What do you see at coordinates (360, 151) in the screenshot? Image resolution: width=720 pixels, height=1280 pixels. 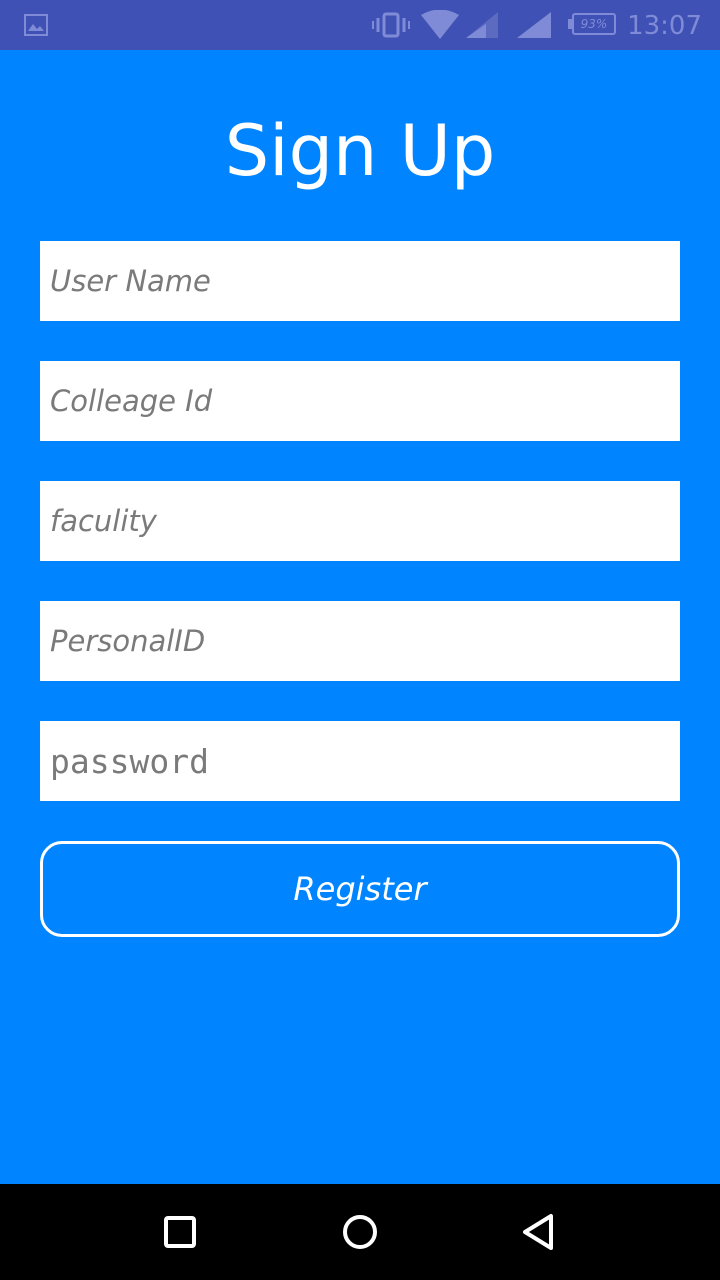 I see `page-title: Sign Up` at bounding box center [360, 151].